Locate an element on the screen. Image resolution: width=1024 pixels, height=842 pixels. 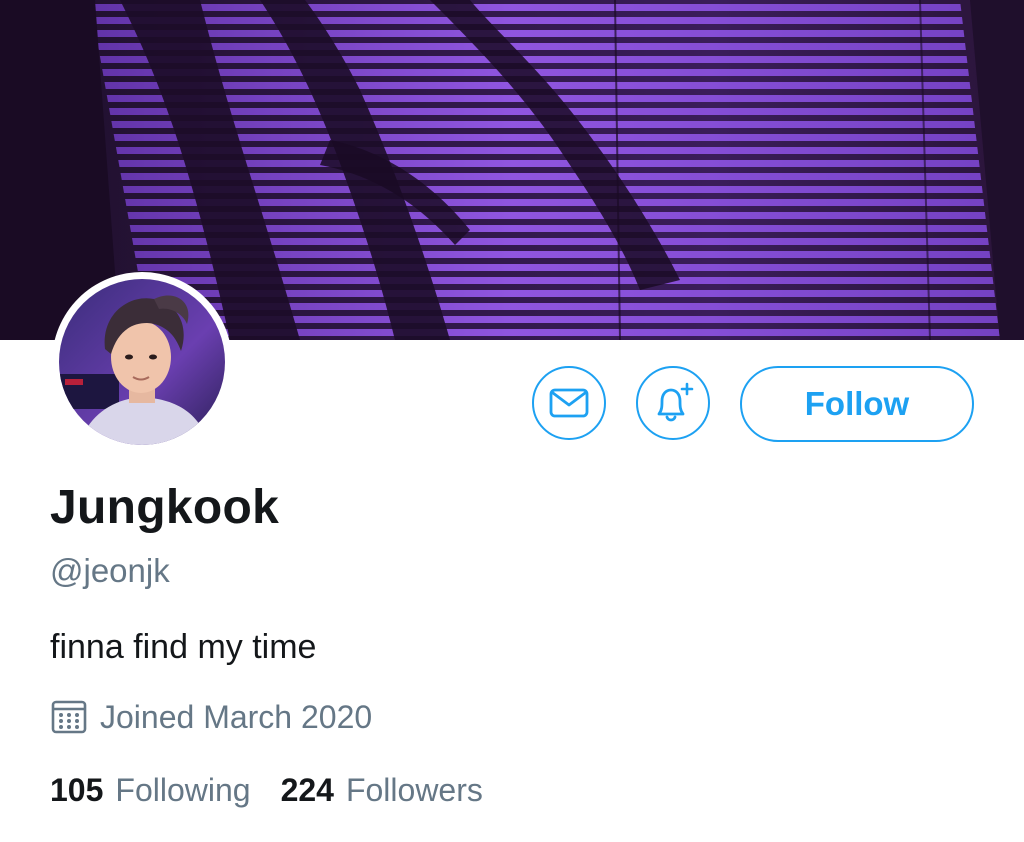
following-link: 105 Following is located at coordinates (150, 790).